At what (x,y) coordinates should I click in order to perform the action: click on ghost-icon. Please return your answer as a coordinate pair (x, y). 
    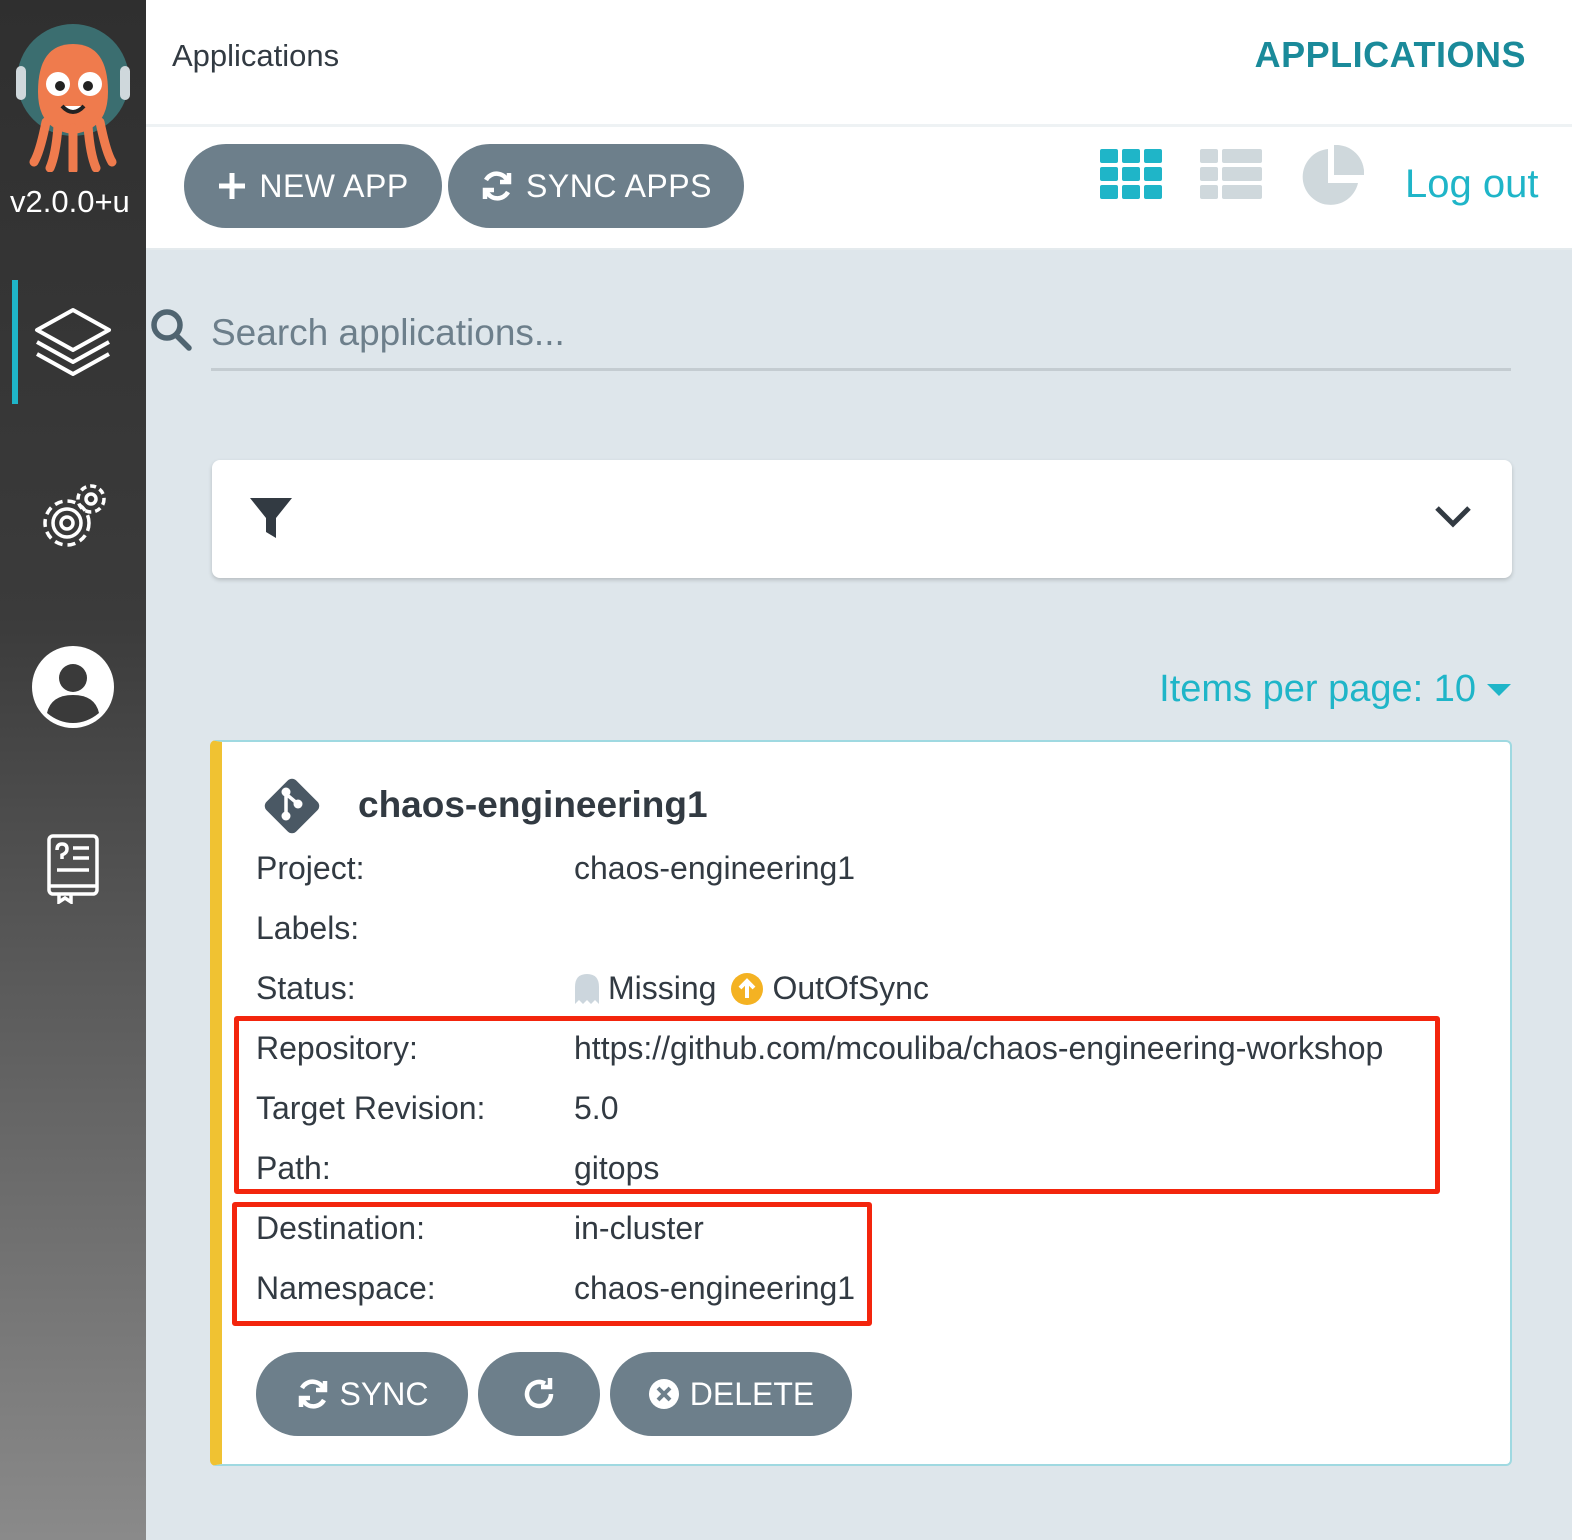
    Looking at the image, I should click on (587, 988).